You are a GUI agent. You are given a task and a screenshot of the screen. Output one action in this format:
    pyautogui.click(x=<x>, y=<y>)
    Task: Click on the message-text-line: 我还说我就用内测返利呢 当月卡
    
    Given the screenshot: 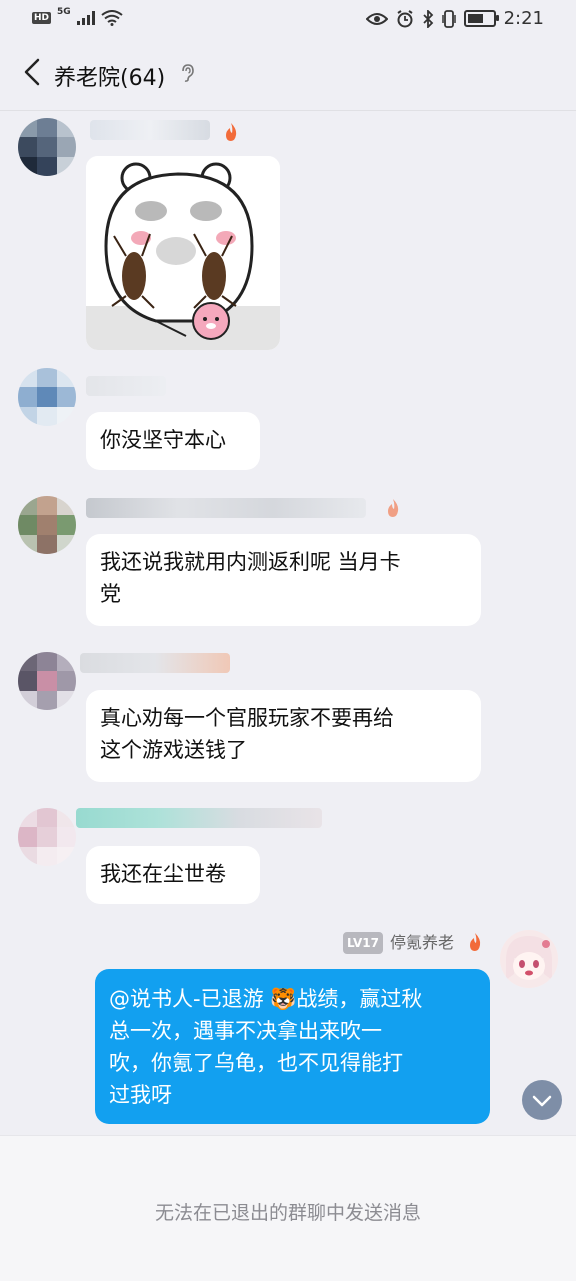 What is the action you would take?
    pyautogui.click(x=250, y=562)
    